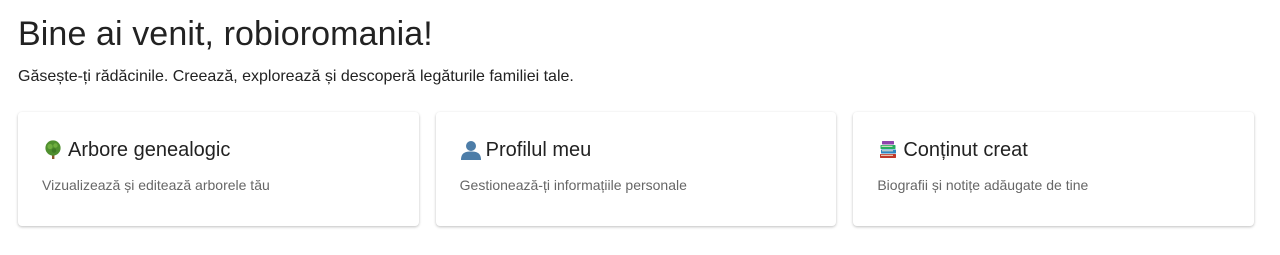 This screenshot has height=255, width=1280. What do you see at coordinates (1053, 150) in the screenshot?
I see `card-title-row: Conținut creat` at bounding box center [1053, 150].